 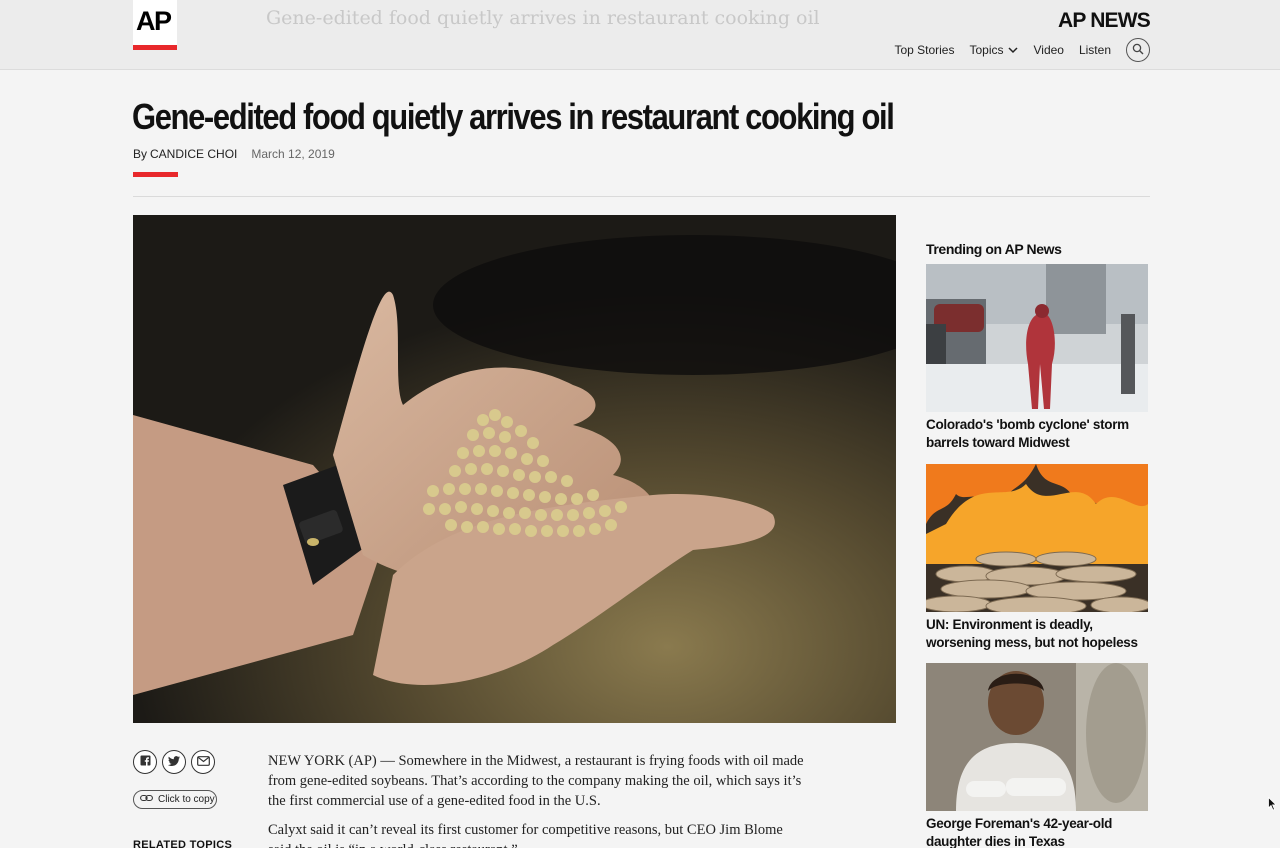 I want to click on copy-link-label: Click to copy, so click(x=186, y=799).